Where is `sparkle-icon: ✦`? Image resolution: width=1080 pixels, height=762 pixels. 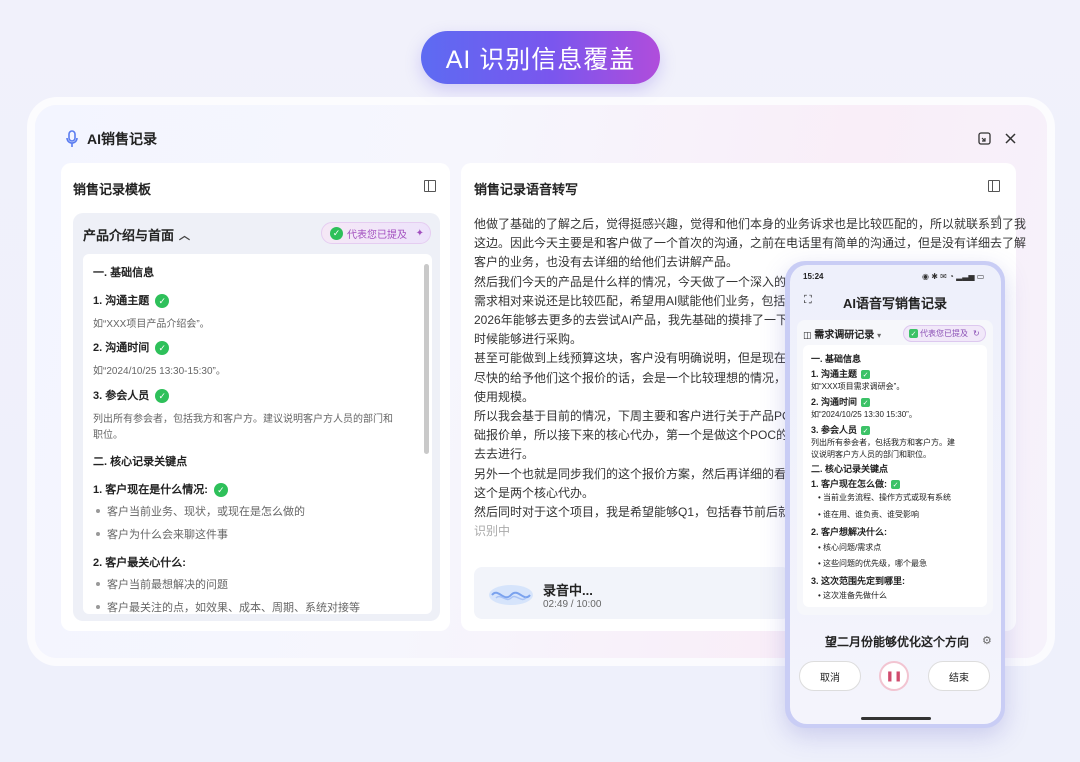 sparkle-icon: ✦ is located at coordinates (419, 233).